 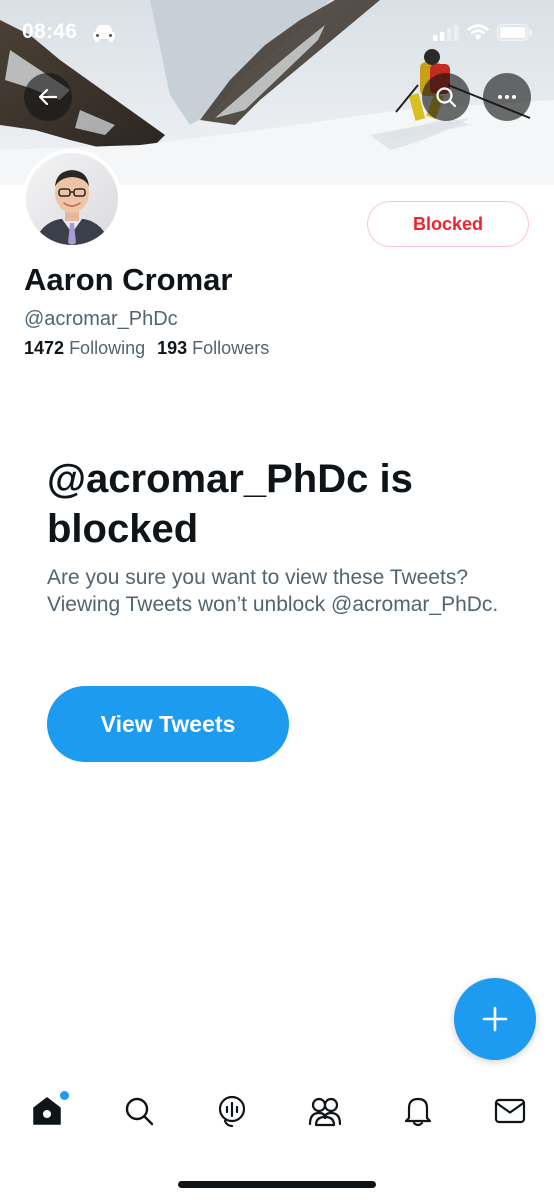 I want to click on back-button, so click(x=48, y=97).